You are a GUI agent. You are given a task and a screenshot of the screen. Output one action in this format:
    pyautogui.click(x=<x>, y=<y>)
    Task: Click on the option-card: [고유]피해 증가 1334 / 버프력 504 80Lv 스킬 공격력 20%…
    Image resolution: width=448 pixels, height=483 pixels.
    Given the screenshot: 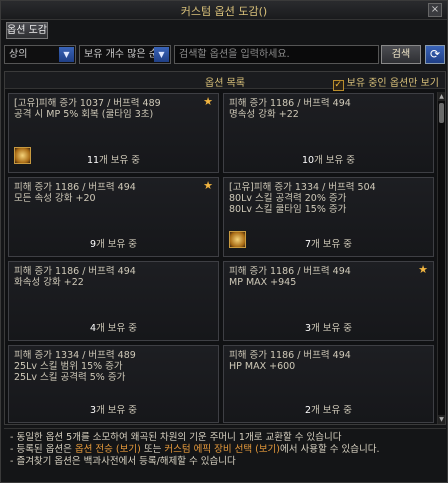 What is the action you would take?
    pyautogui.click(x=328, y=217)
    